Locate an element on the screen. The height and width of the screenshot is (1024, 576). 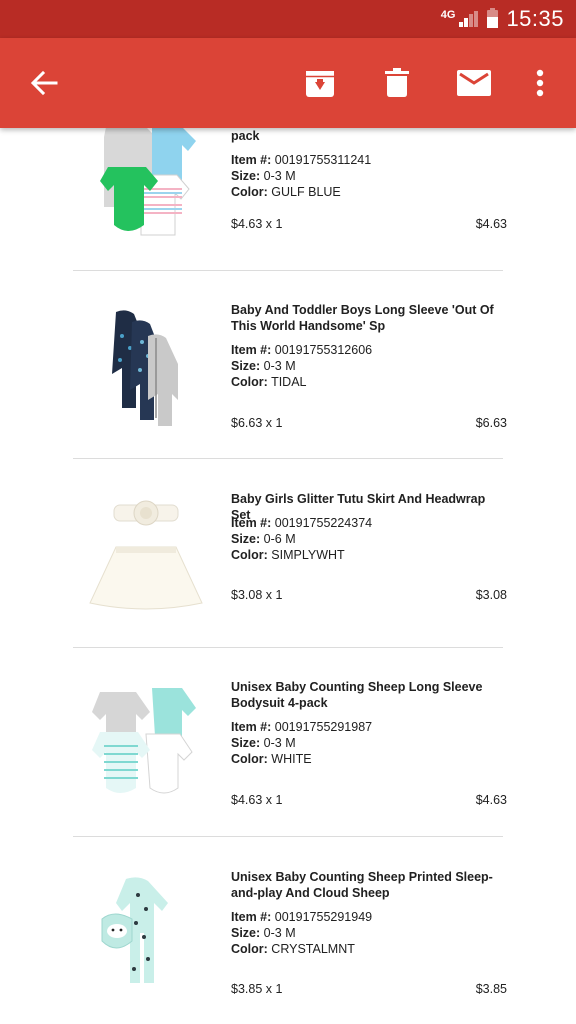
price-row: $3.85 x 1 $3.85 is located at coordinates (369, 989).